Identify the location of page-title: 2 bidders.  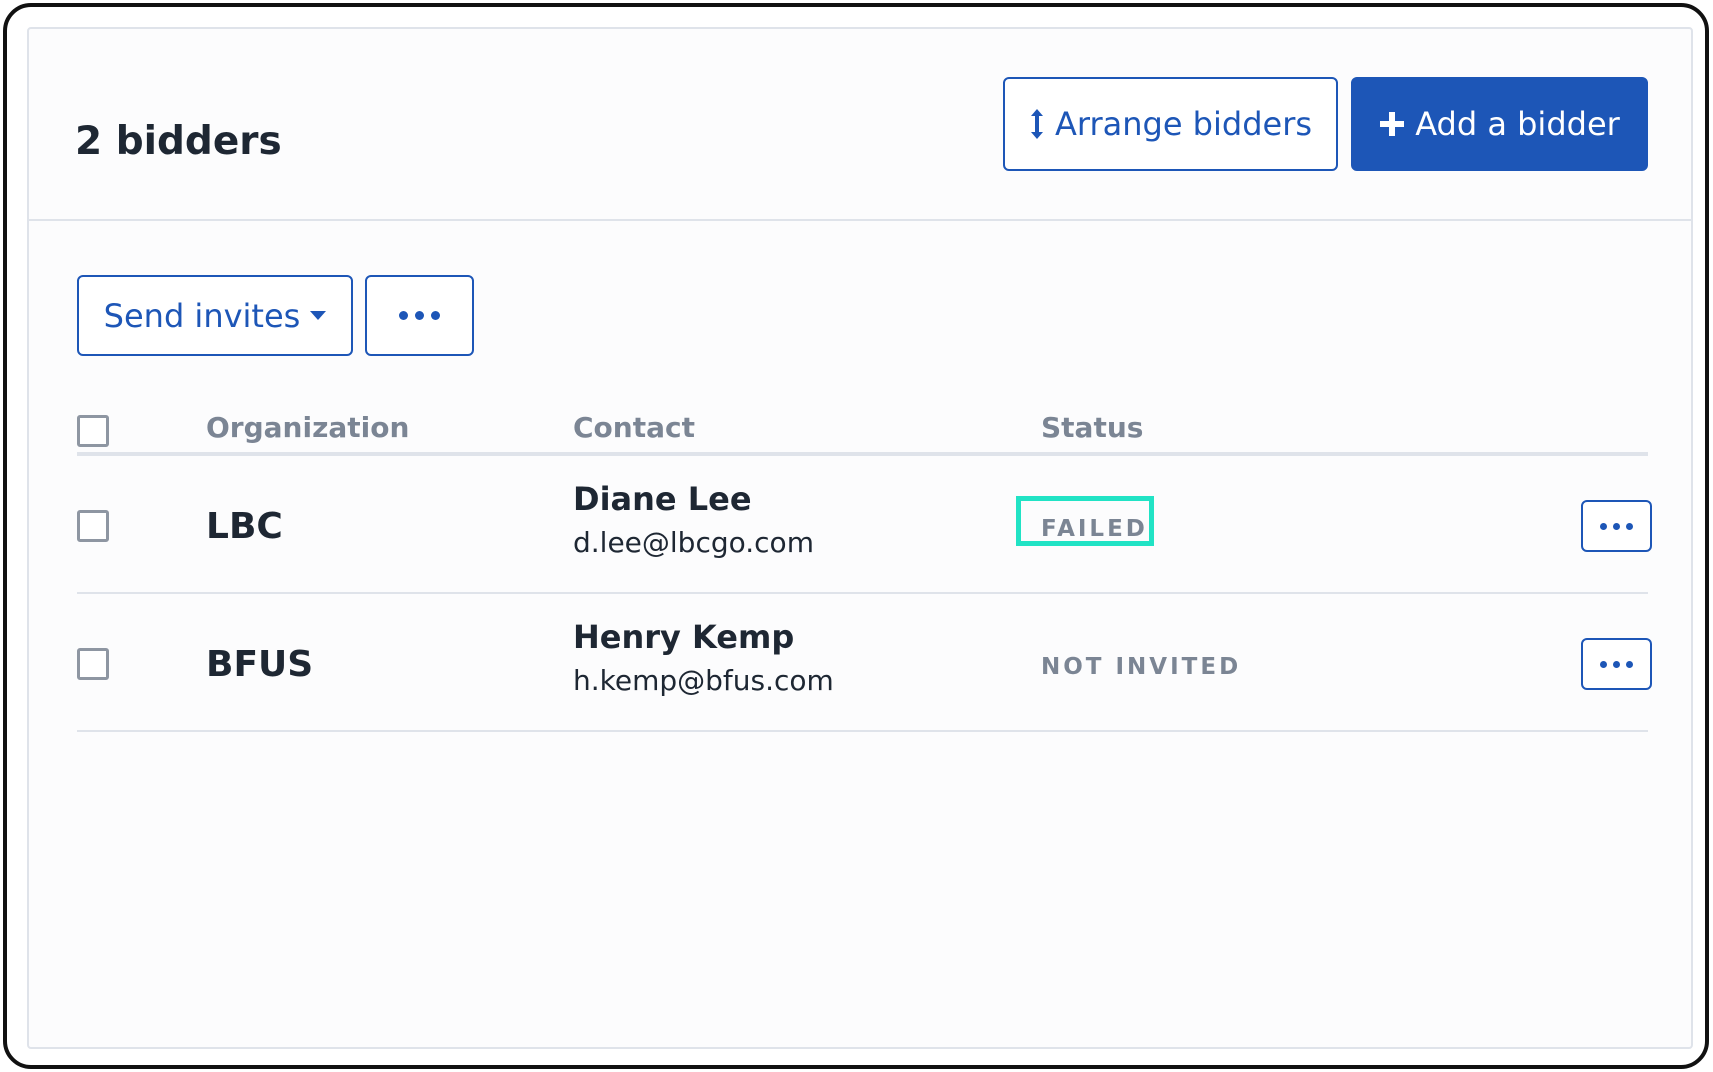
(178, 141).